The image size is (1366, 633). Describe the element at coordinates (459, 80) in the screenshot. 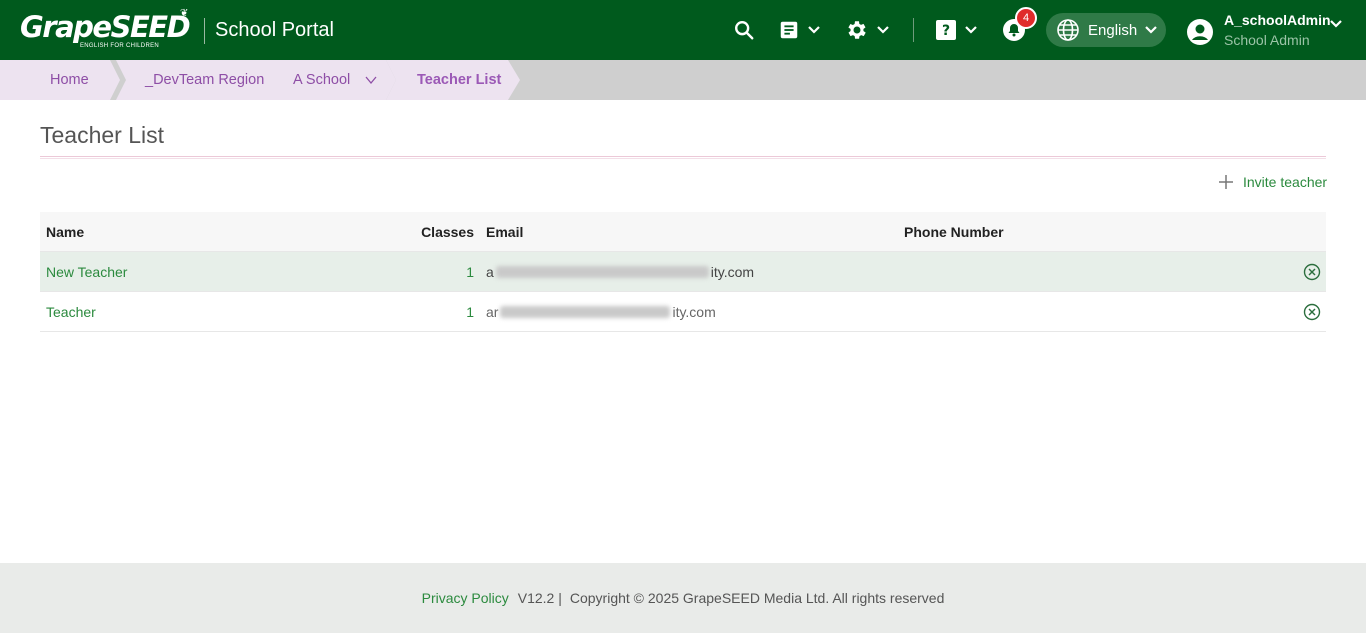

I see `breadcrumb-label: Teacher List` at that location.